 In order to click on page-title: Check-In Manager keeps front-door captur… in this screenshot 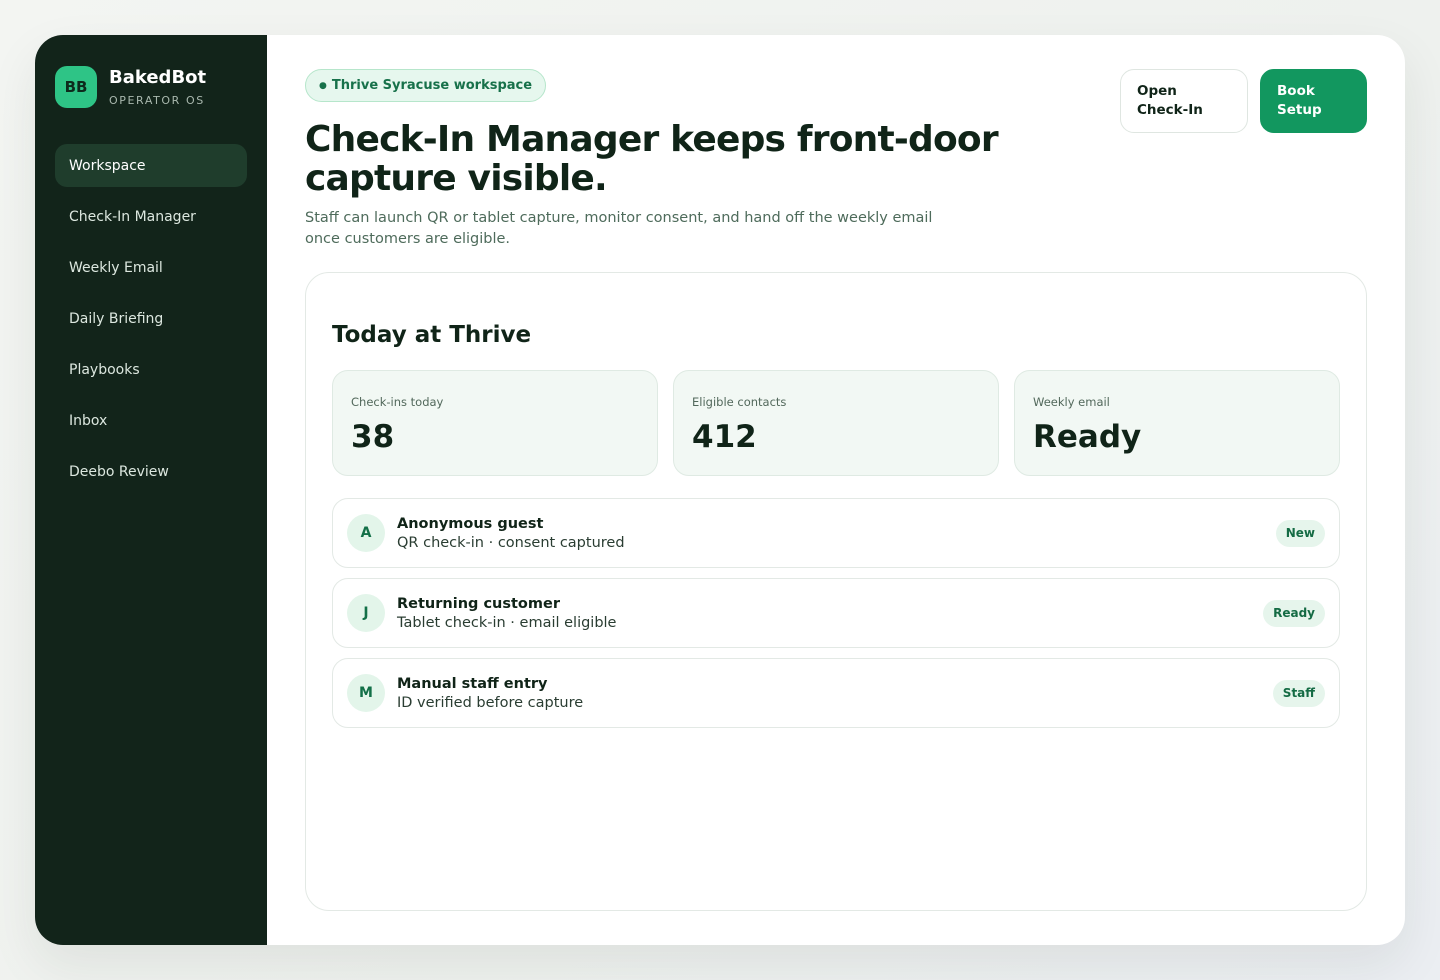, I will do `click(652, 159)`.